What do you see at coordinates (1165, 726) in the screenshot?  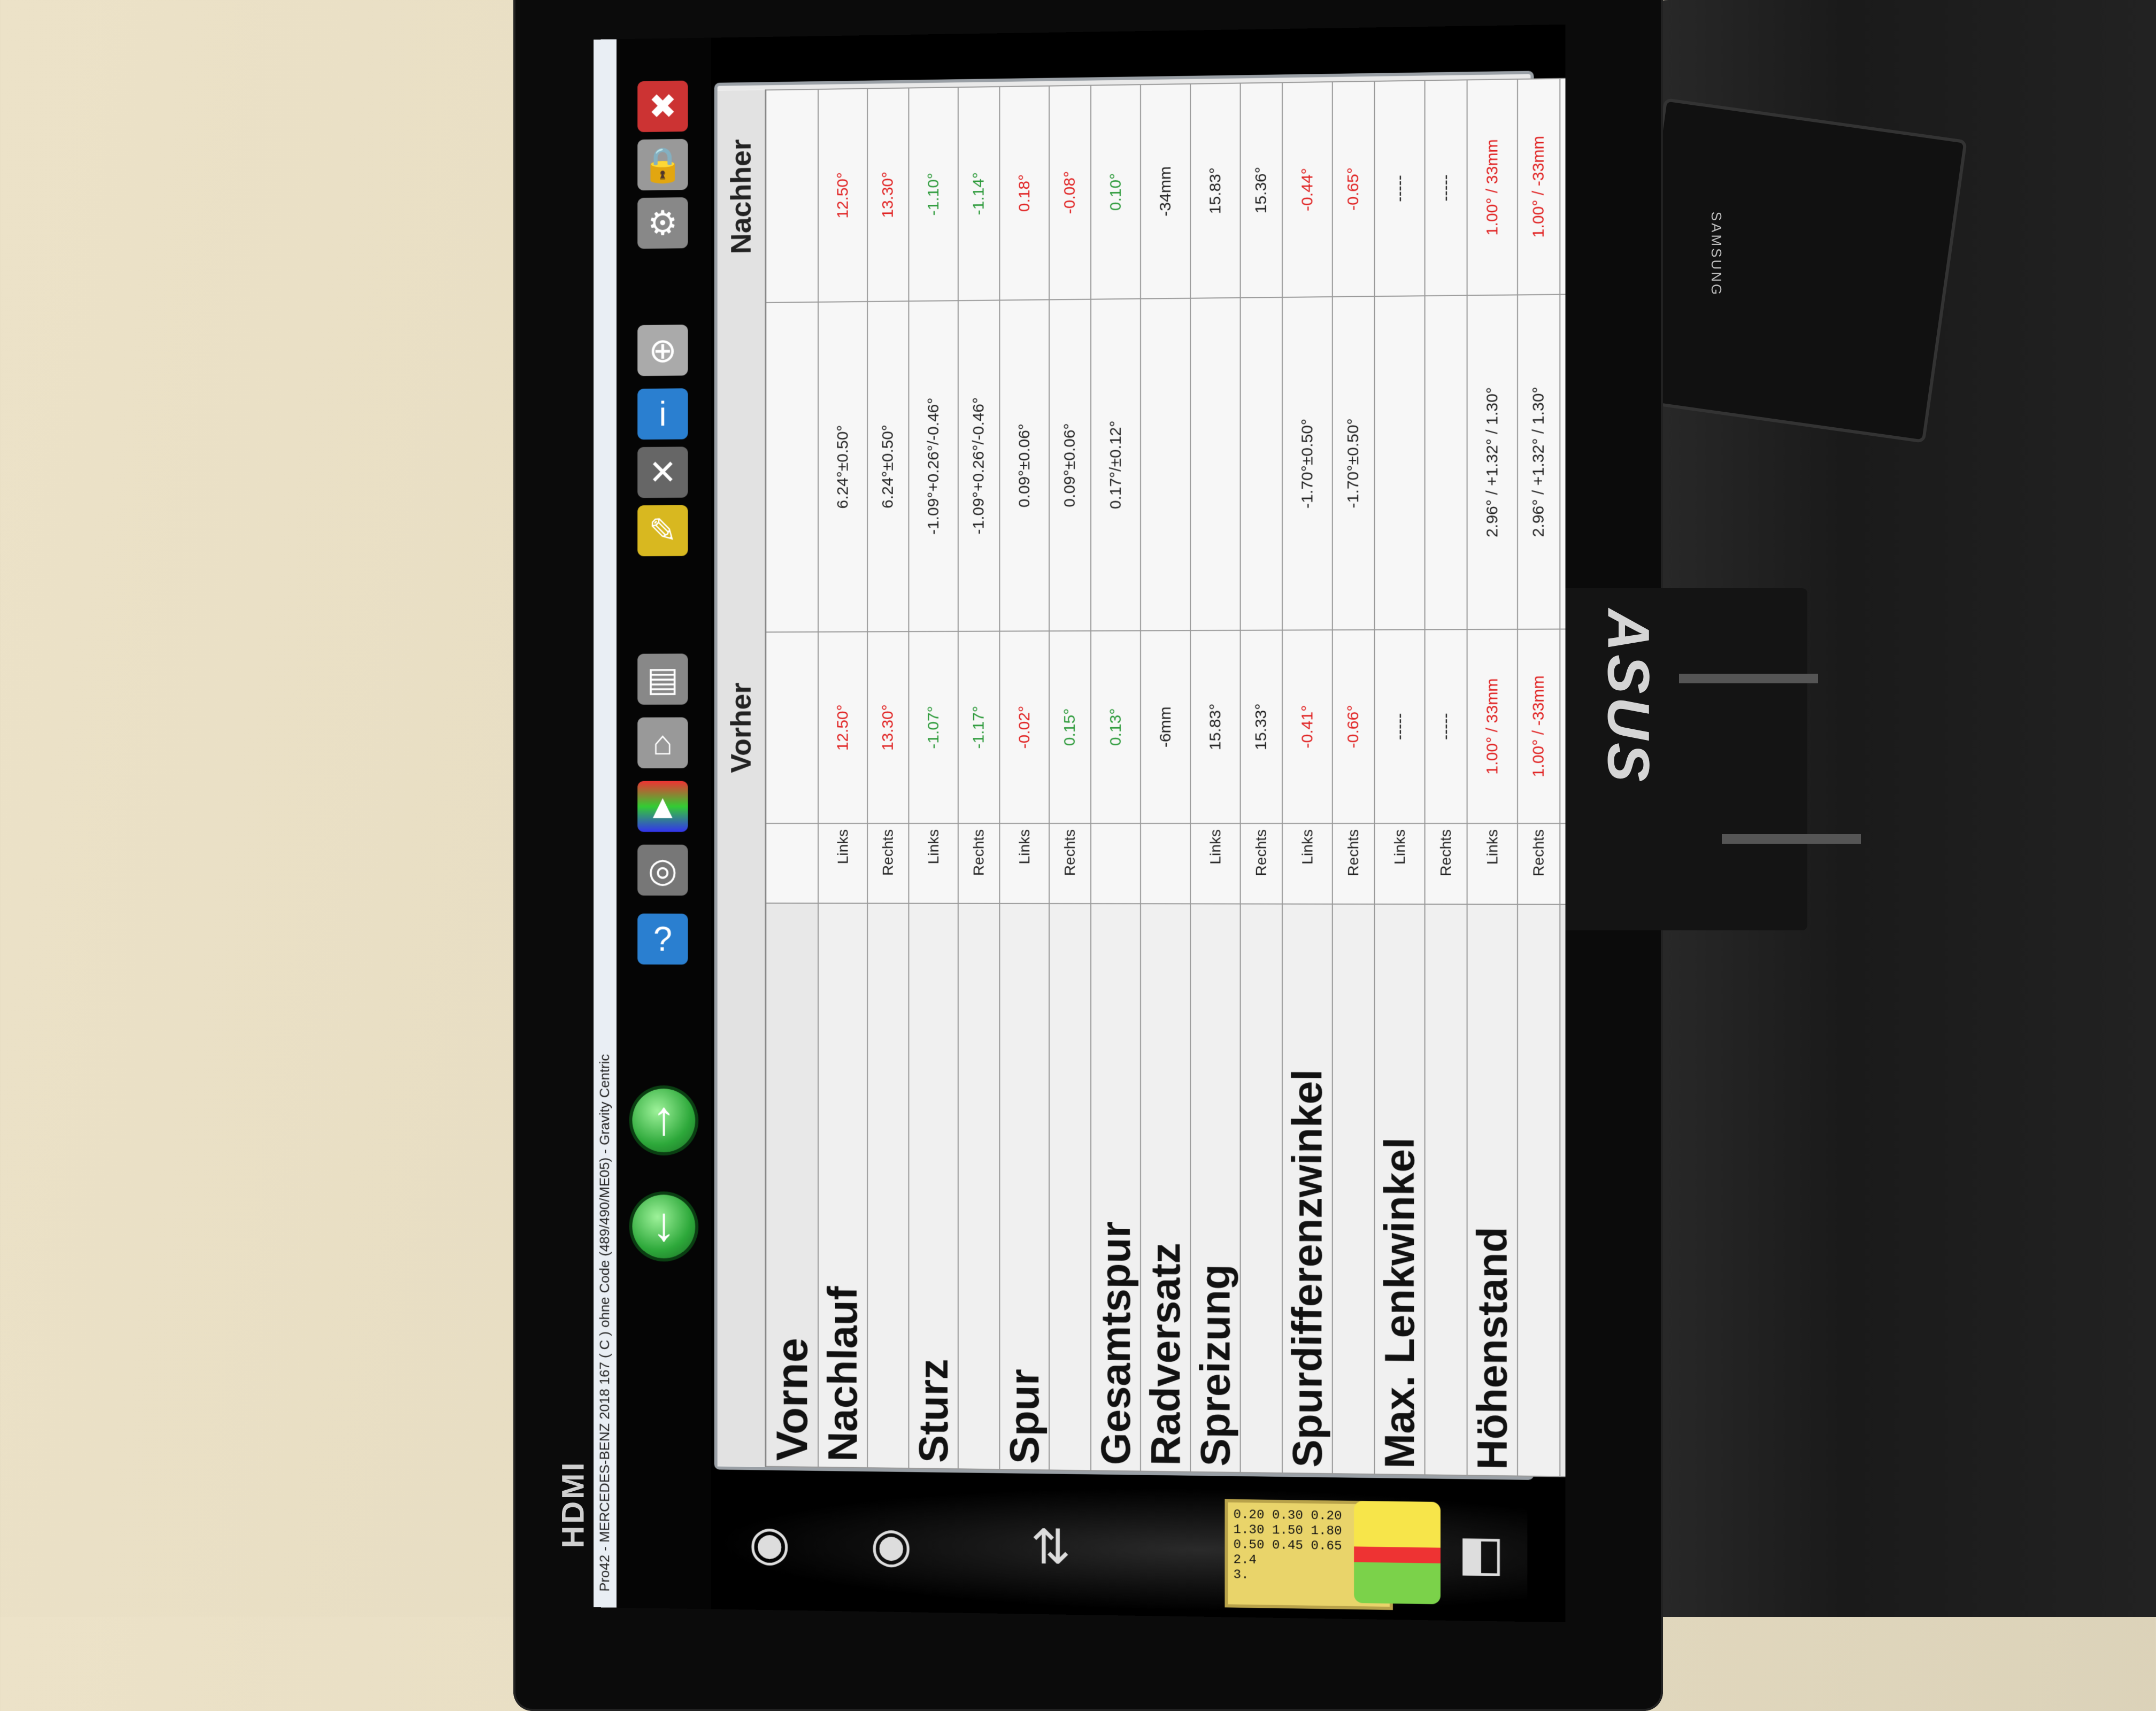 I see `row-before-value: -6mm` at bounding box center [1165, 726].